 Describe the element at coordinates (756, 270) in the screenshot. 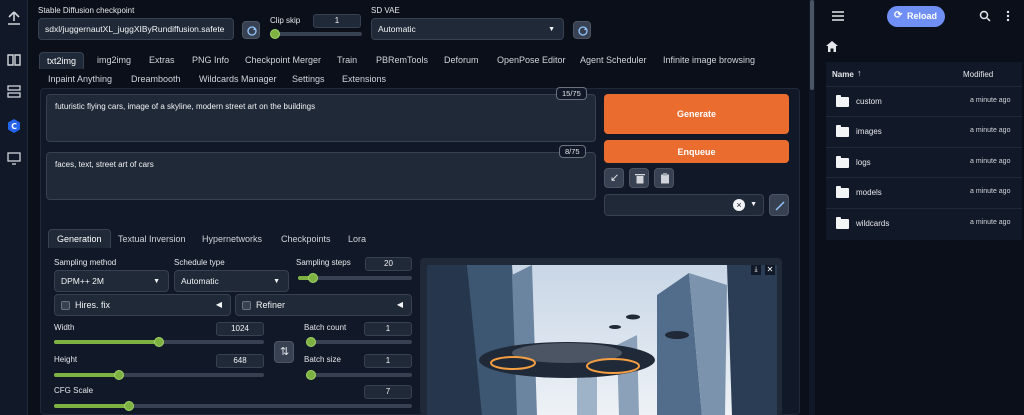

I see `download-icon: ⤓` at that location.